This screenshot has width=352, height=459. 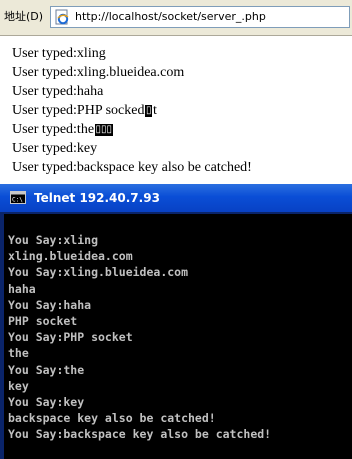 I want to click on console-line: You Say:key, so click(x=46, y=402).